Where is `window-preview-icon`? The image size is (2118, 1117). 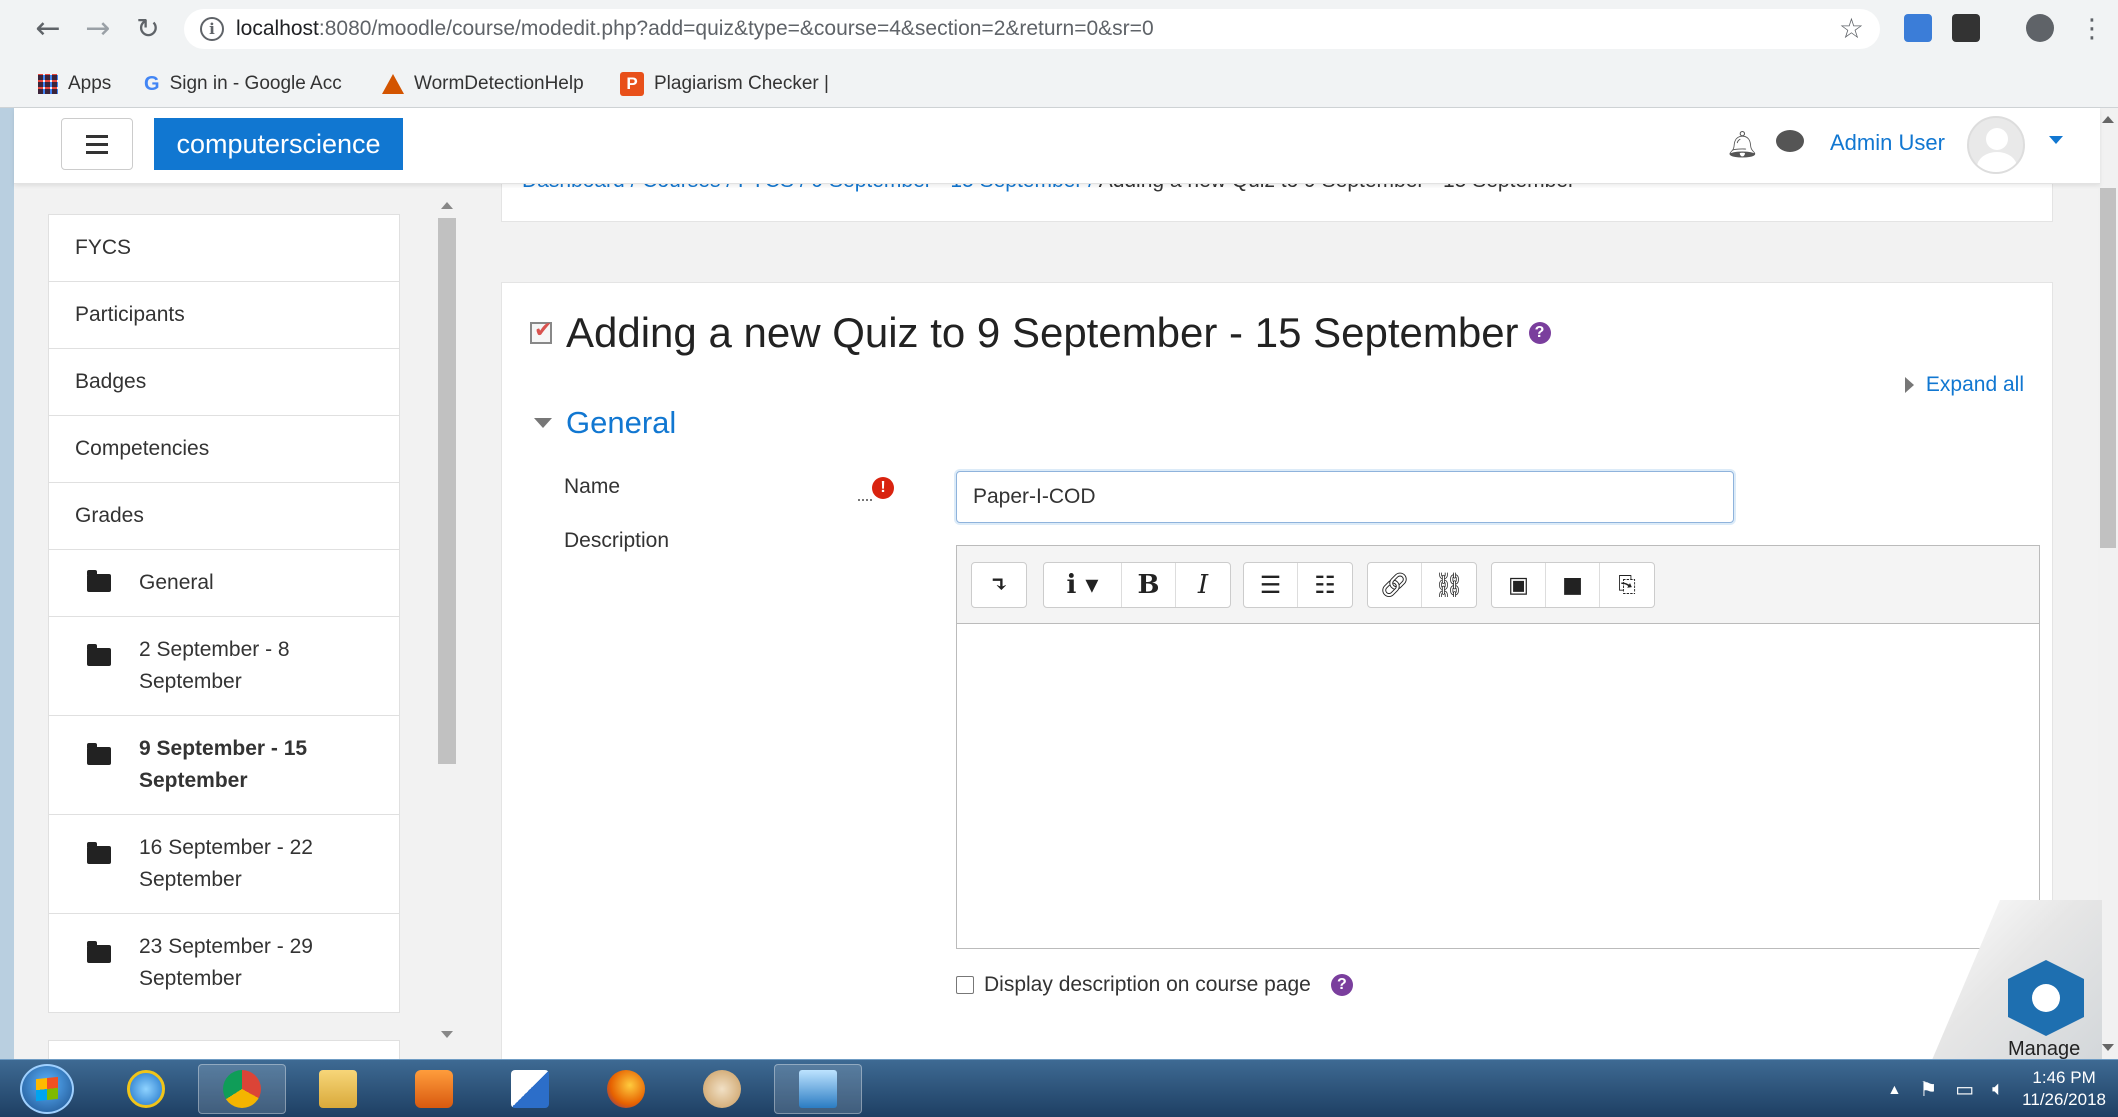
window-preview-icon is located at coordinates (818, 1089).